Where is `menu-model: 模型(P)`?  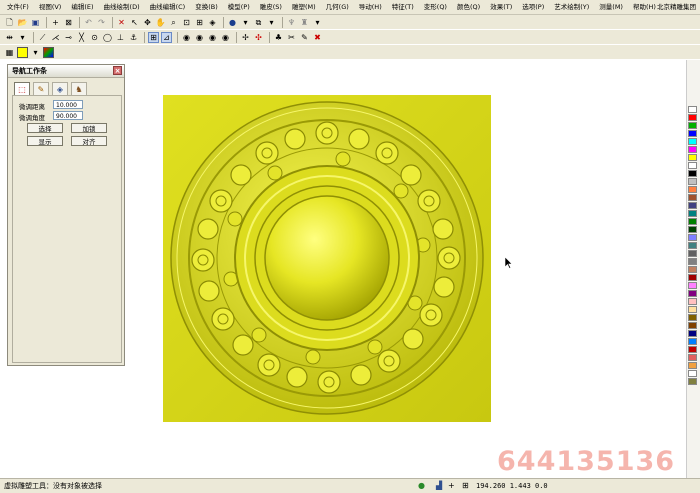 menu-model: 模型(P) is located at coordinates (237, 7).